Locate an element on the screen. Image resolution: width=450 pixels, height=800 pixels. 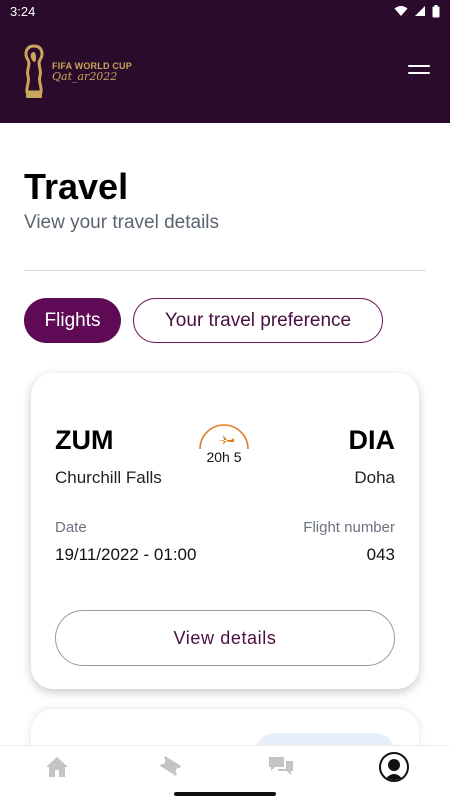
app-header: FIFA WORLD CUP Qat_ar2022 is located at coordinates (225, 72).